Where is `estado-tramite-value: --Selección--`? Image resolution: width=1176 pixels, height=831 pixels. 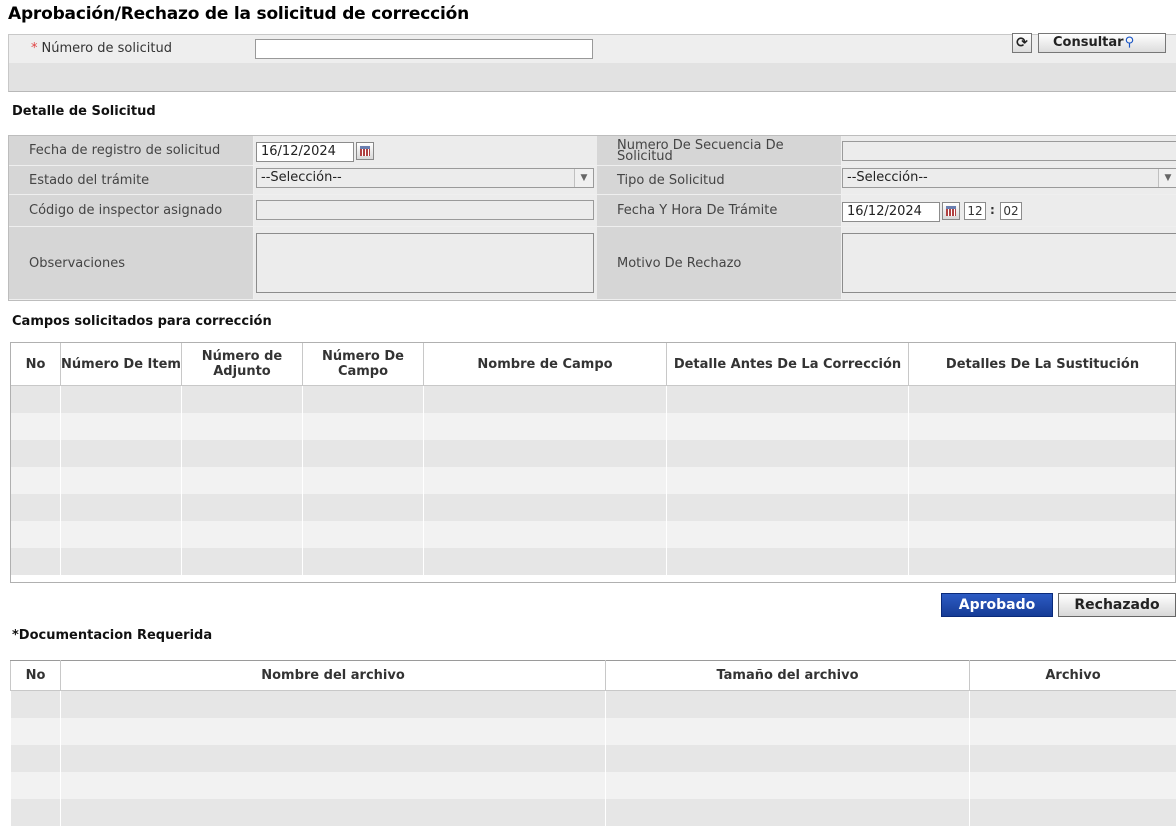 estado-tramite-value: --Selección-- is located at coordinates (301, 177).